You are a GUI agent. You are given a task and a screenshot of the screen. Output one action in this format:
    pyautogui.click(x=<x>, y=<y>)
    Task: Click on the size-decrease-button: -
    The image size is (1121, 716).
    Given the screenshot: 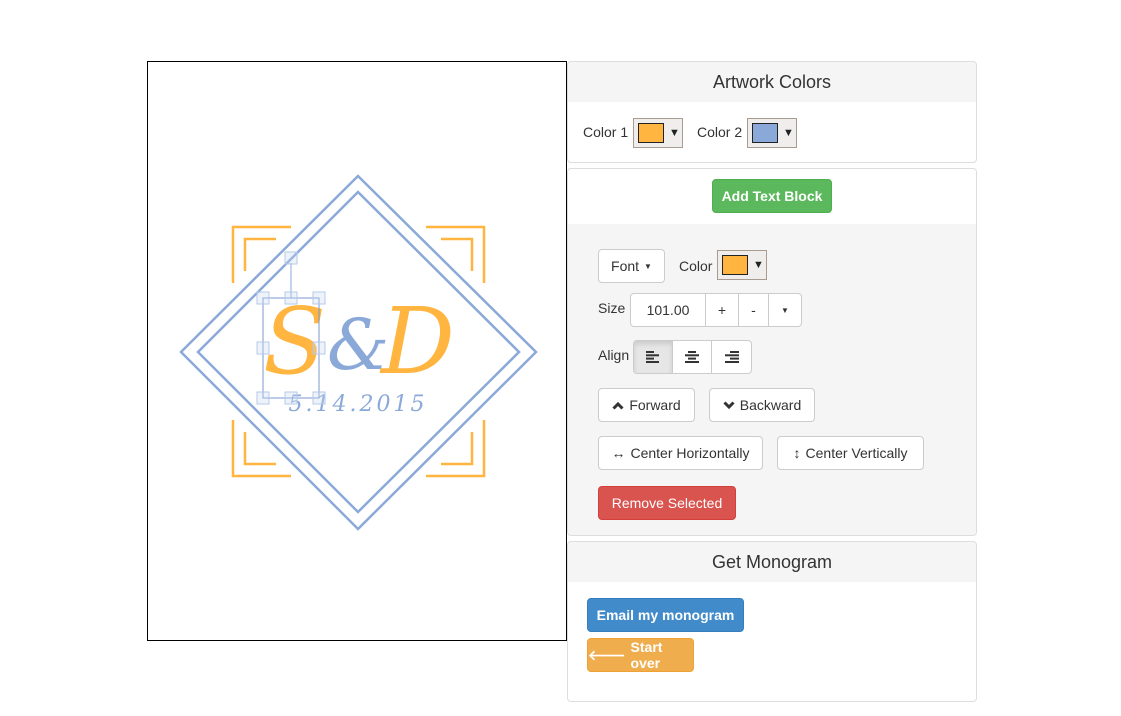 What is the action you would take?
    pyautogui.click(x=754, y=310)
    